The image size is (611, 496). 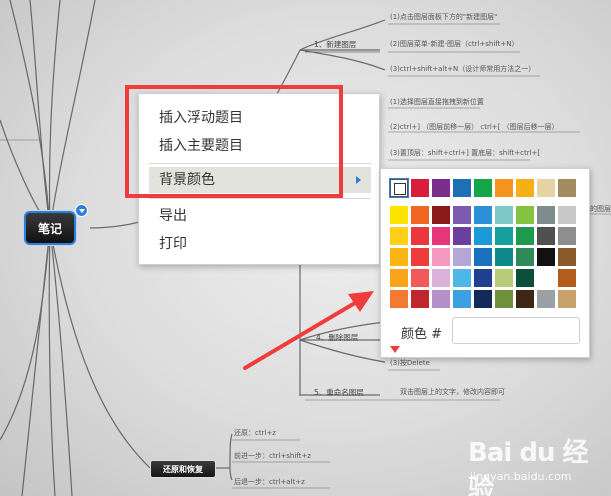 What do you see at coordinates (255, 433) in the screenshot?
I see `map-text: 还原：ctrl+z` at bounding box center [255, 433].